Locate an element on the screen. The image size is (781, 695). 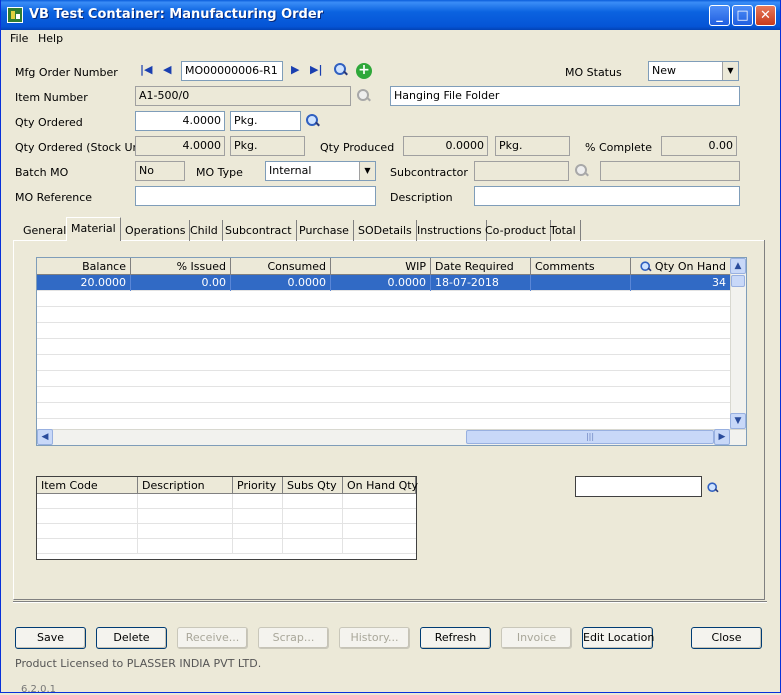
tab-operations: Operations is located at coordinates (156, 230).